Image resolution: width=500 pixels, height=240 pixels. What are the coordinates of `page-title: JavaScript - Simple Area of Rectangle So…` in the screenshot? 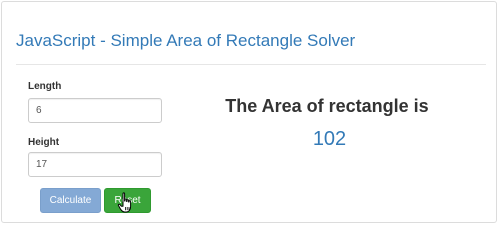 It's located at (186, 40).